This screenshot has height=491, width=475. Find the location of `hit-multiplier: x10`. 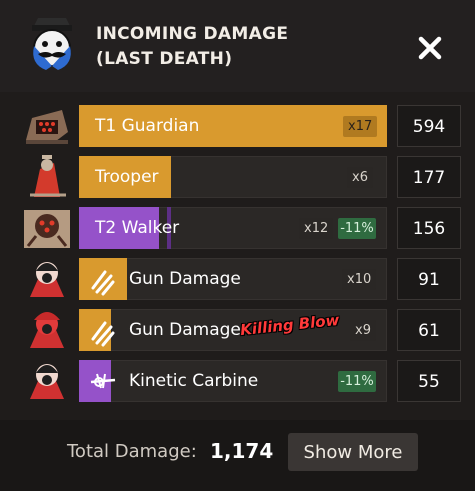

hit-multiplier: x10 is located at coordinates (359, 279).